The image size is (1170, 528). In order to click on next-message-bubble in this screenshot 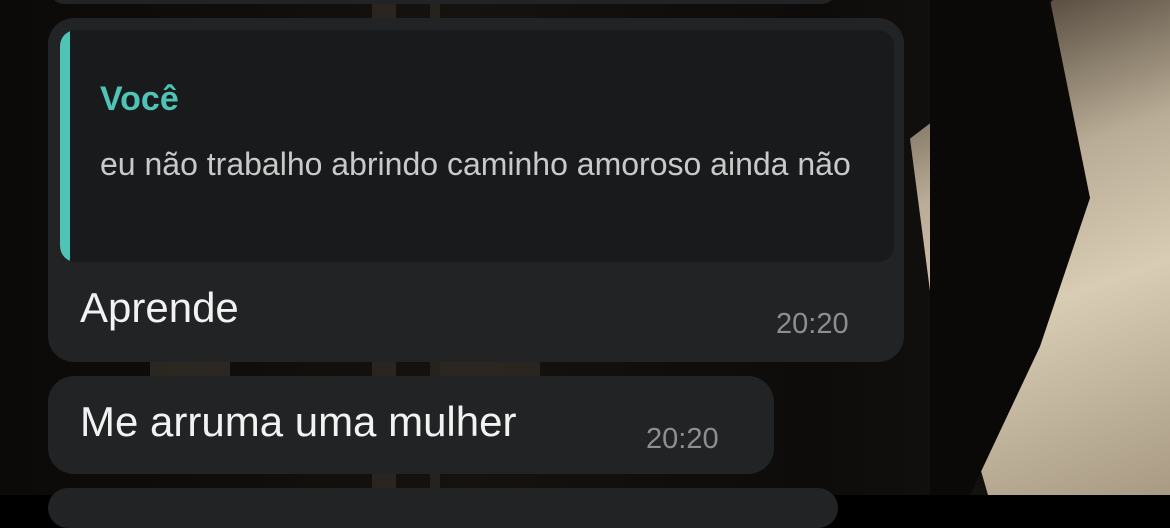, I will do `click(443, 508)`.